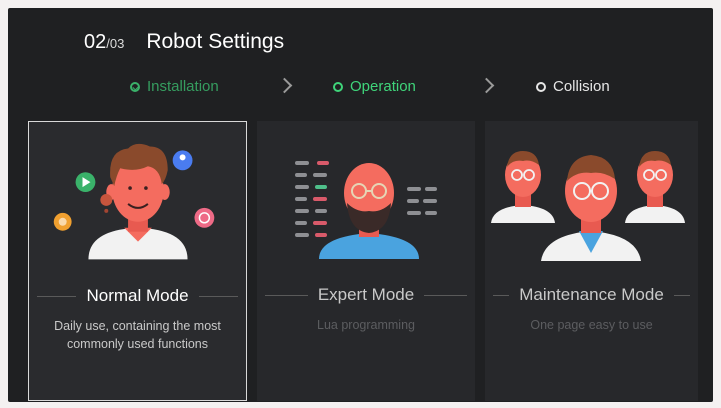 The width and height of the screenshot is (721, 408). I want to click on mode-title: Normal Mode, so click(137, 295).